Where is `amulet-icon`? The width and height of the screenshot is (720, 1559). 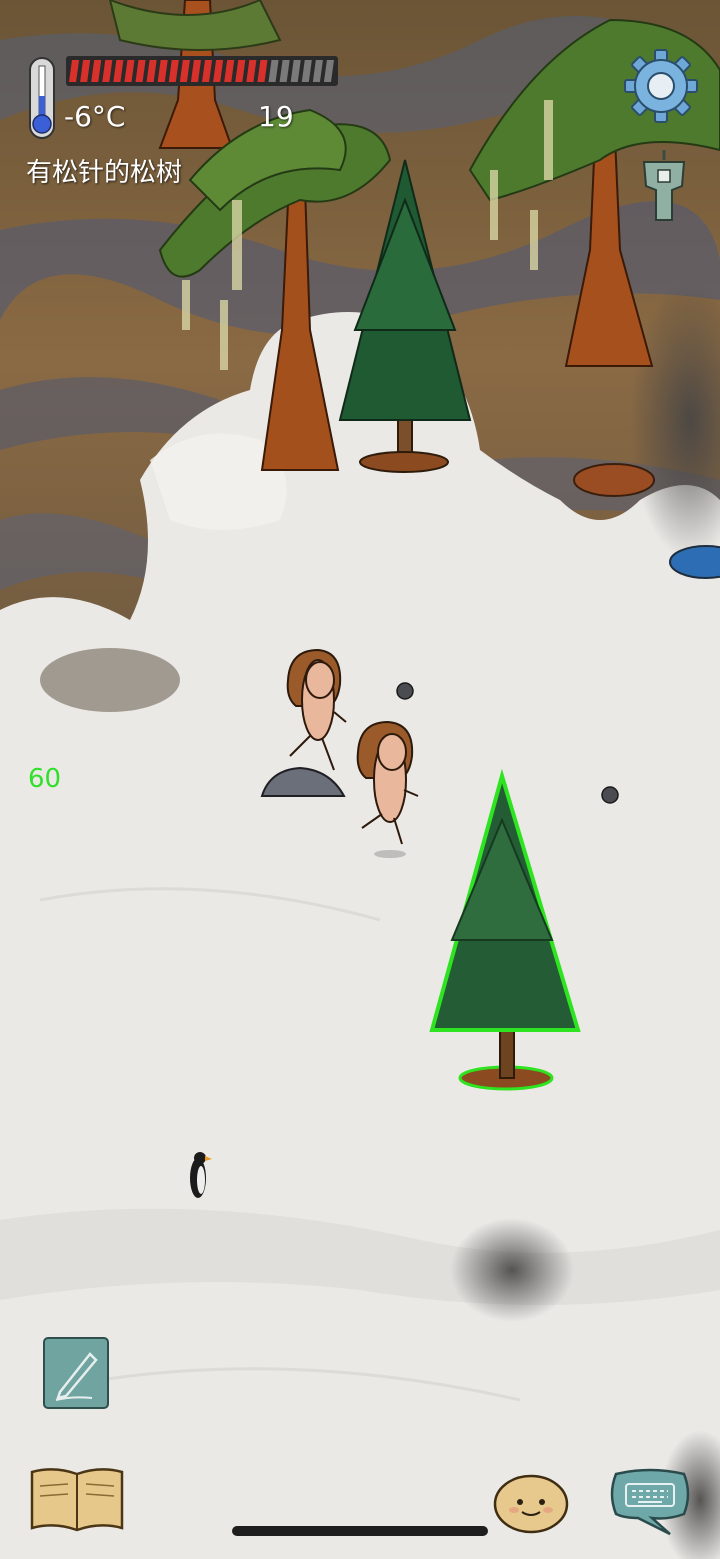 amulet-icon is located at coordinates (664, 185).